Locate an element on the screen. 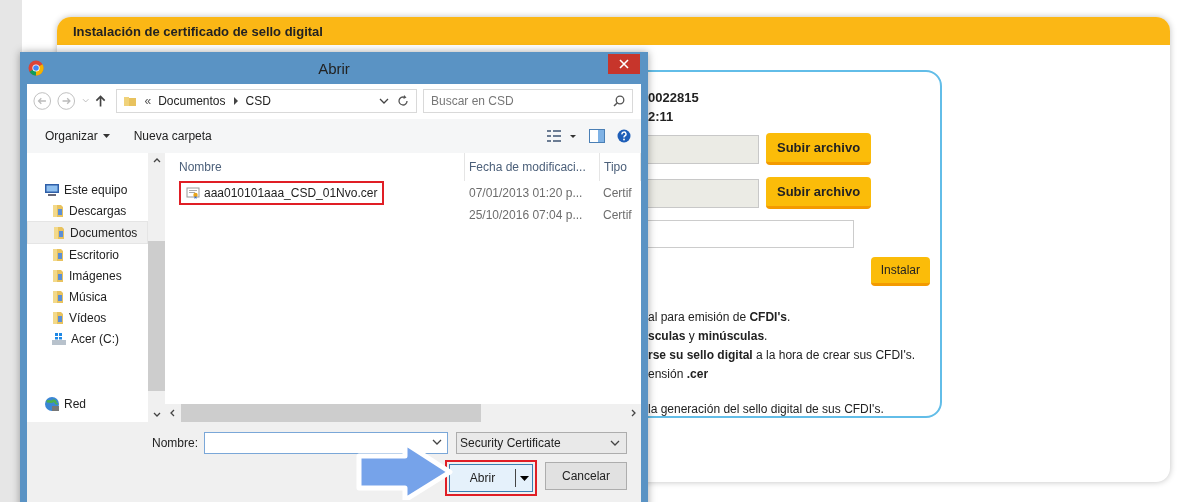 The image size is (1186, 502). sidebar-item: Documentos is located at coordinates (87, 232).